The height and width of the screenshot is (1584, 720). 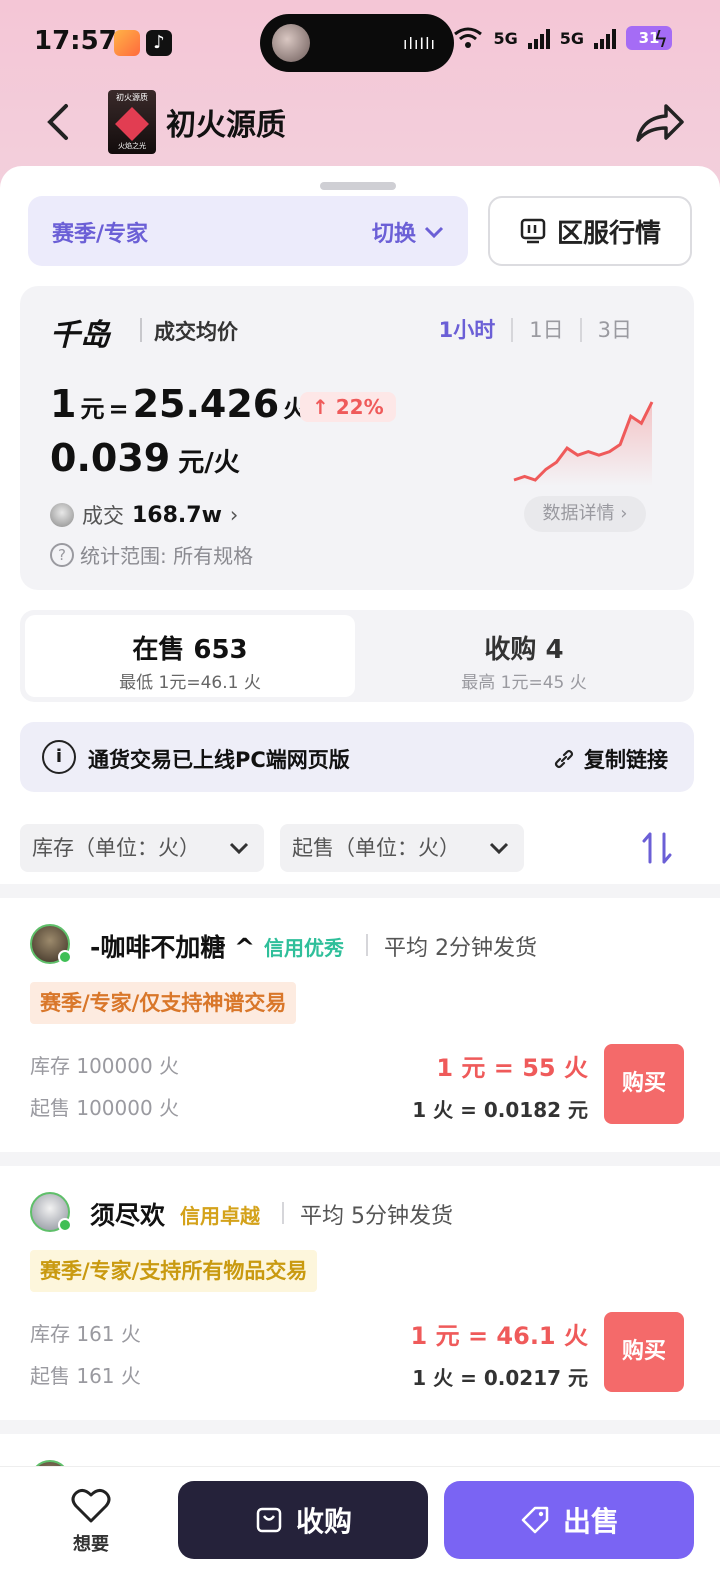 I want to click on share-icon, so click(x=660, y=122).